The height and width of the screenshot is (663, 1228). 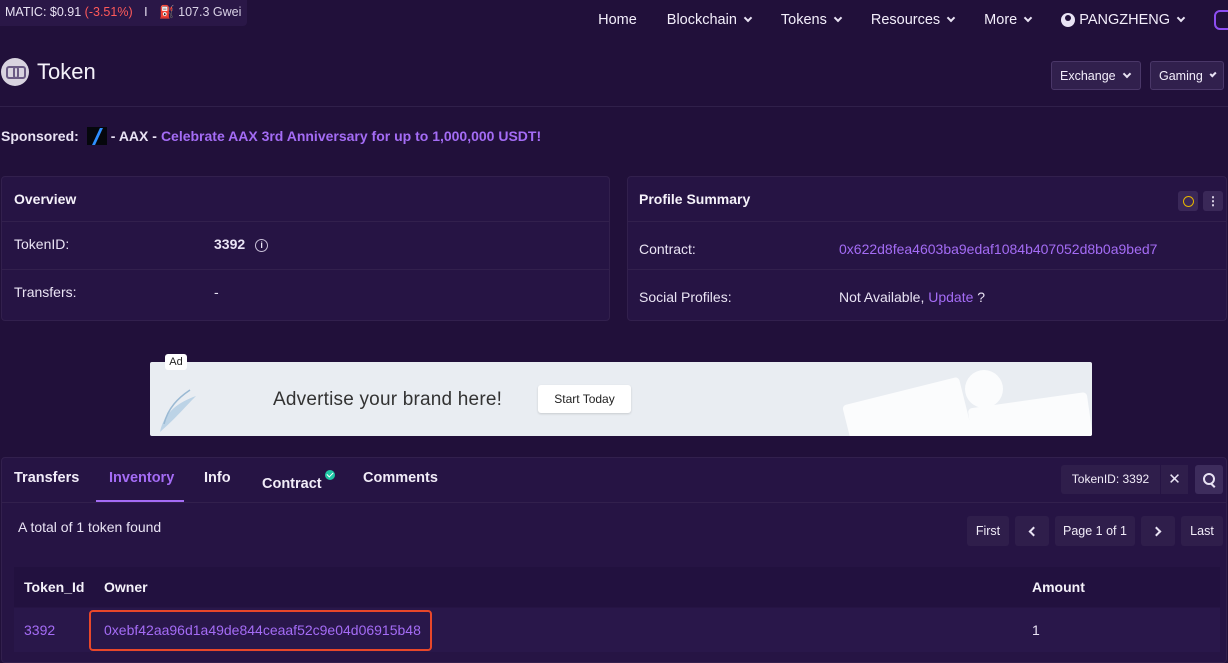 What do you see at coordinates (685, 297) in the screenshot?
I see `social-profiles-label: Social Profiles:` at bounding box center [685, 297].